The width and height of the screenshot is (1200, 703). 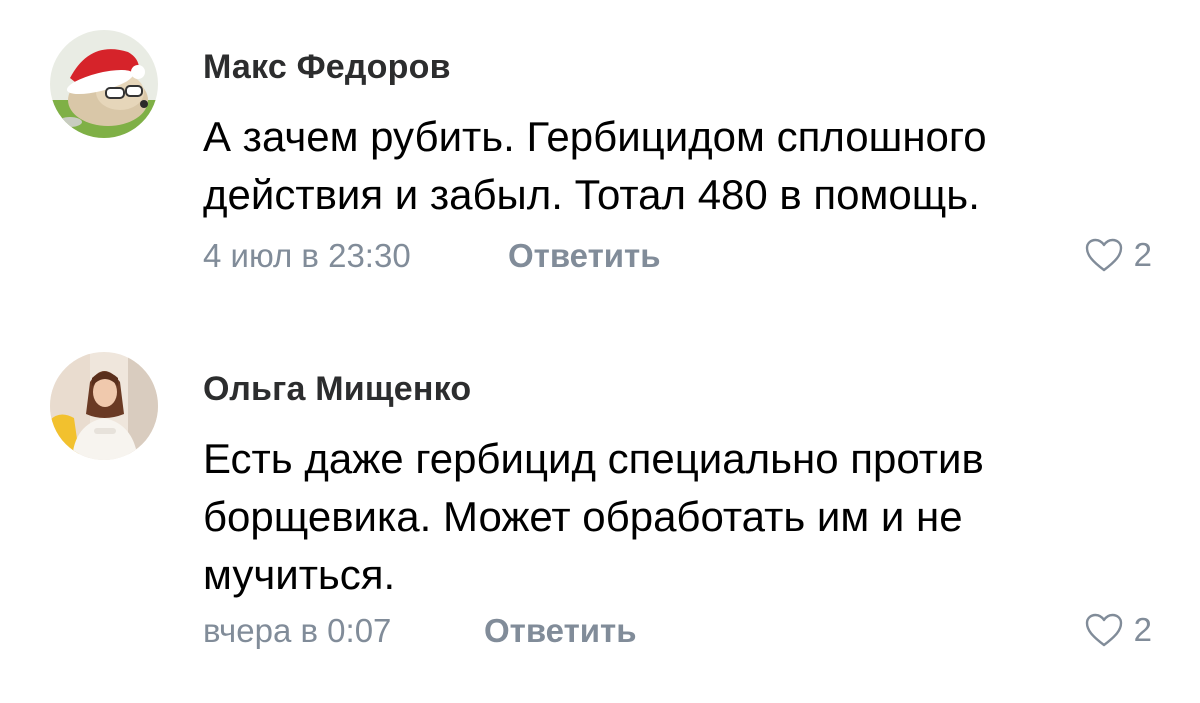 What do you see at coordinates (307, 255) in the screenshot?
I see `comment-timestamp: 4 июл в 23:30` at bounding box center [307, 255].